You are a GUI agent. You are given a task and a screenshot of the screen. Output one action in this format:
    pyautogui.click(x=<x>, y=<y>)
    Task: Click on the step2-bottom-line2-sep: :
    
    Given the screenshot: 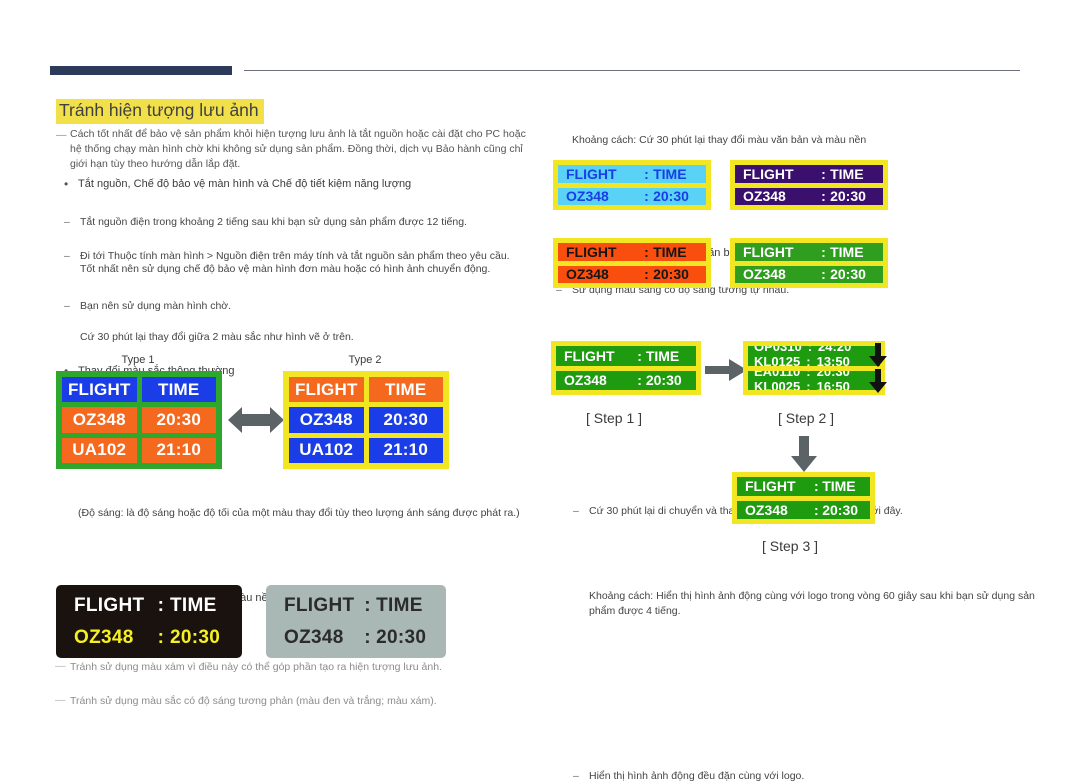 What is the action you would take?
    pyautogui.click(x=808, y=384)
    